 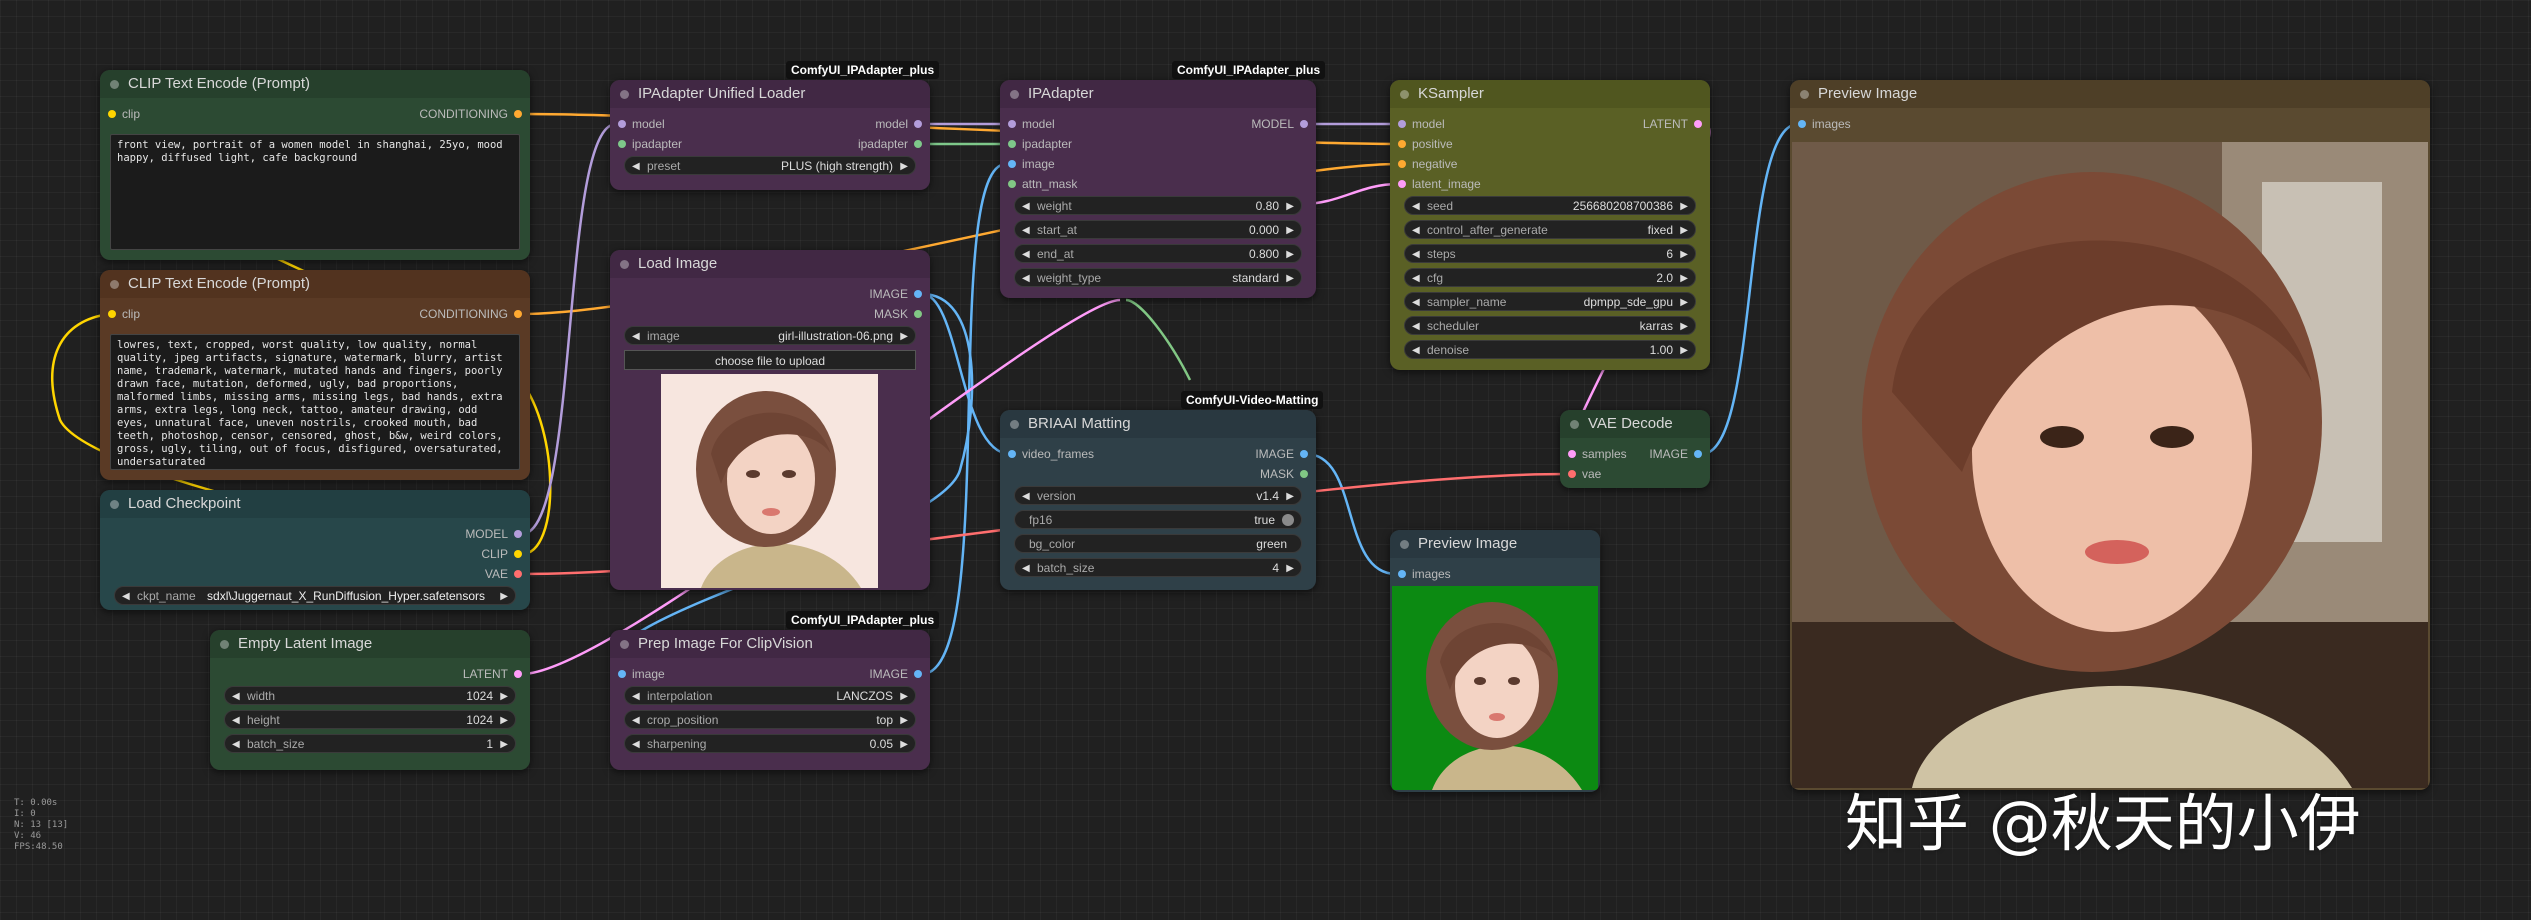 What do you see at coordinates (1042, 184) in the screenshot?
I see `input-attn-mask: attn_mask` at bounding box center [1042, 184].